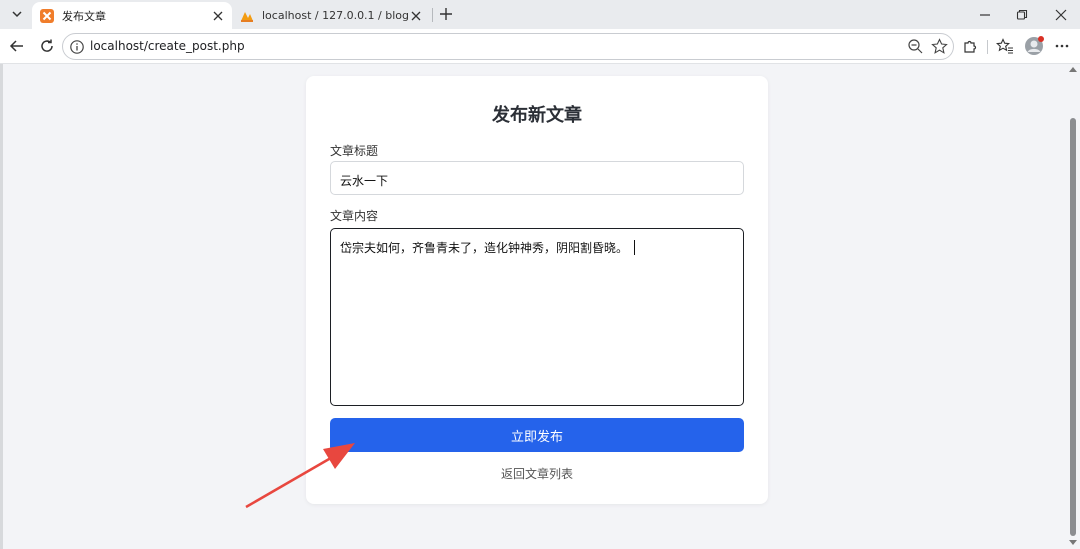 The image size is (1080, 549). I want to click on browser-toolbar: localhost/create_post.php, so click(540, 46).